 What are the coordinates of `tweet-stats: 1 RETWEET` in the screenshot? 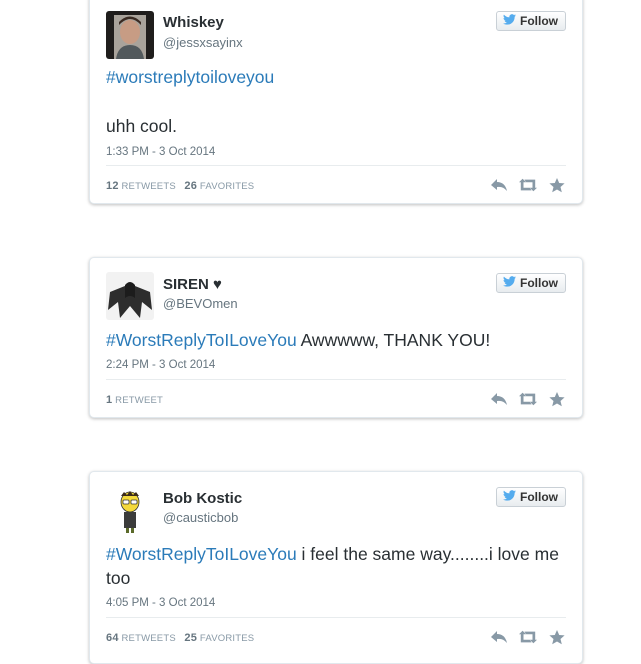 It's located at (134, 400).